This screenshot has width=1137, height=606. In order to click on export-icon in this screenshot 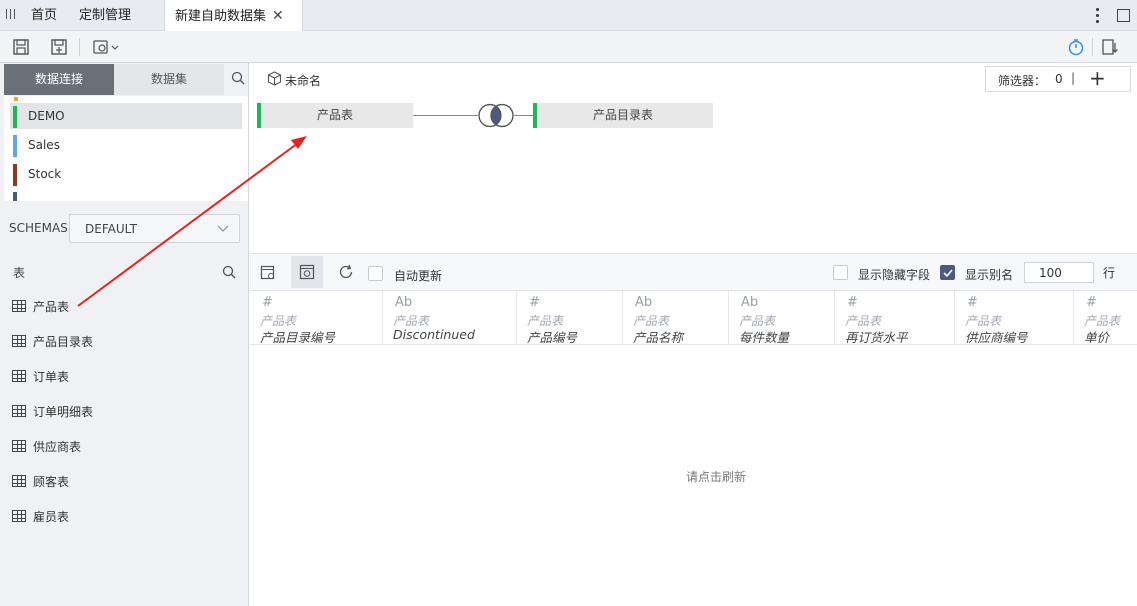, I will do `click(1110, 47)`.